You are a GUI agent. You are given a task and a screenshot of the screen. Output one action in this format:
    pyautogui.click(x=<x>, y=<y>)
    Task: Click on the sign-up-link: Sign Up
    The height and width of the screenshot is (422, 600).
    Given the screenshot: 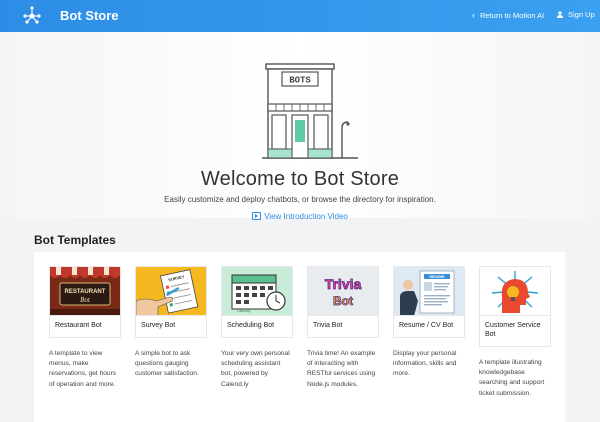 What is the action you would take?
    pyautogui.click(x=576, y=14)
    